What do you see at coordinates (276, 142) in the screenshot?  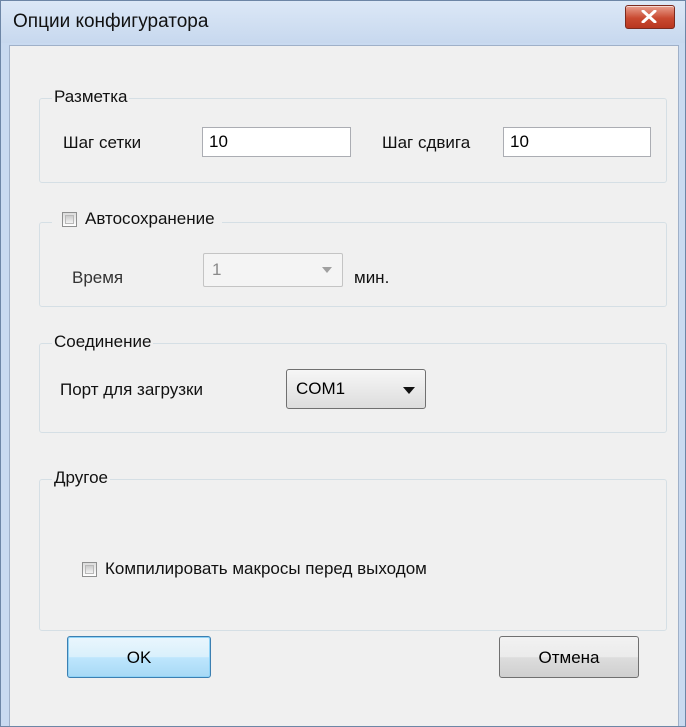 I see `grid-step-input: 10` at bounding box center [276, 142].